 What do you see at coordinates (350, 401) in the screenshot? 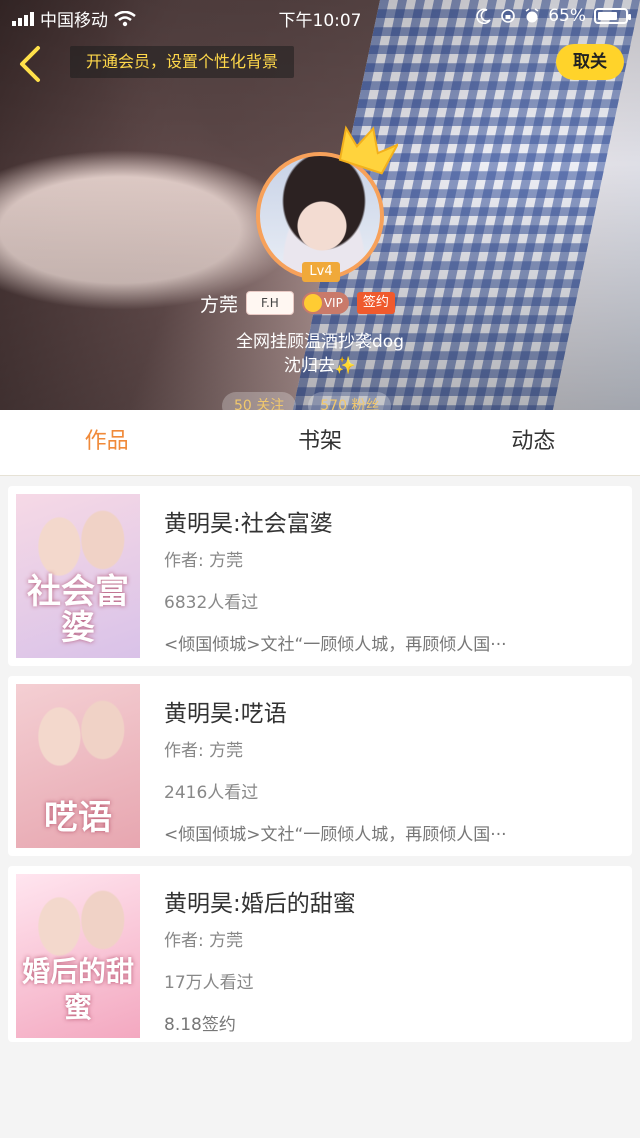
I see `fans-count: 570 粉丝` at bounding box center [350, 401].